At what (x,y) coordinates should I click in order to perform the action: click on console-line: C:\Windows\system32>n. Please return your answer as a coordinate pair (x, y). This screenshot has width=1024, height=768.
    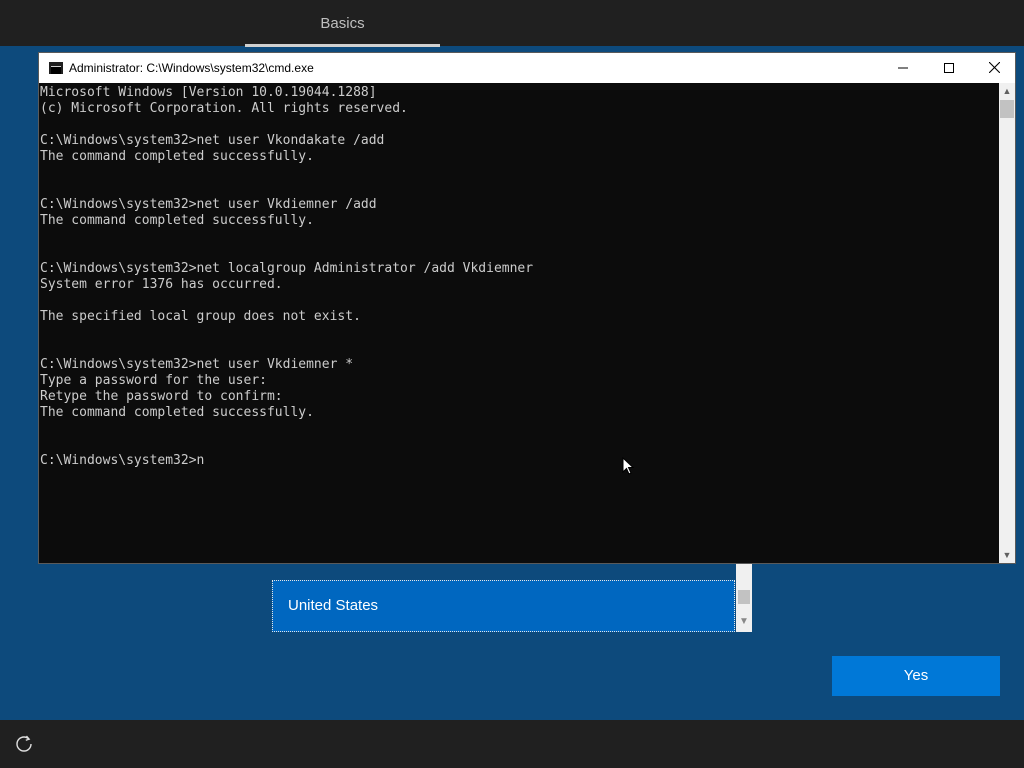
    Looking at the image, I should click on (122, 460).